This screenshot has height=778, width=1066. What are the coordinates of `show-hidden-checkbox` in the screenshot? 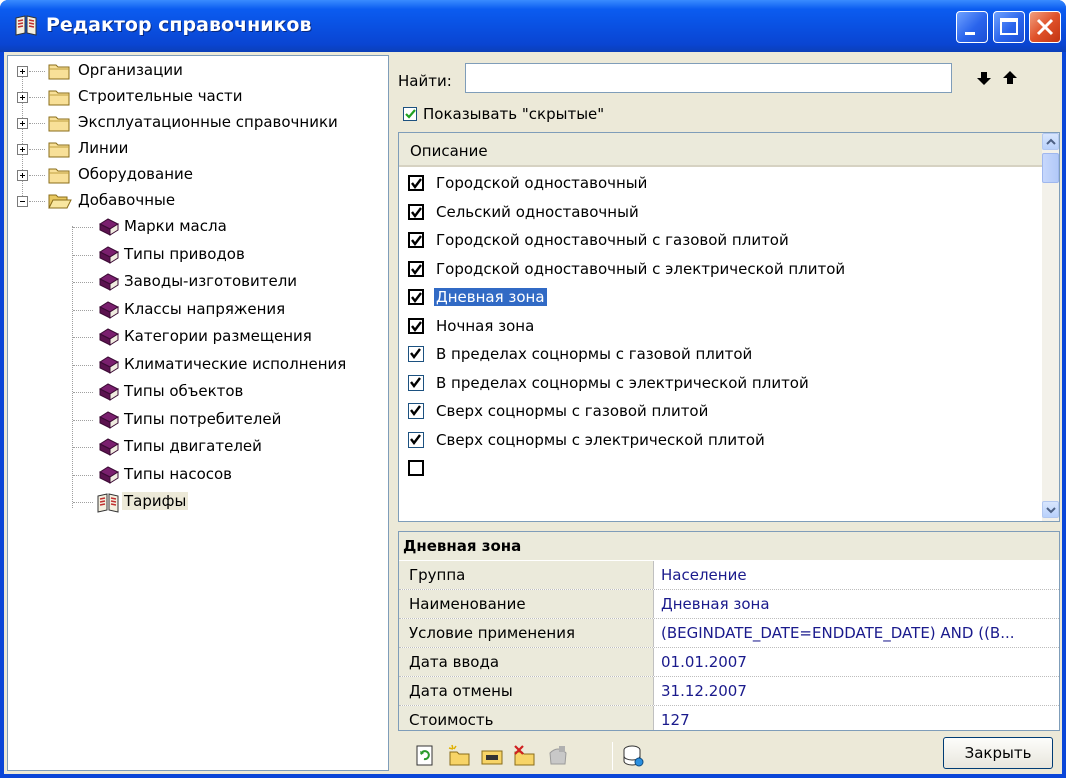 It's located at (410, 114).